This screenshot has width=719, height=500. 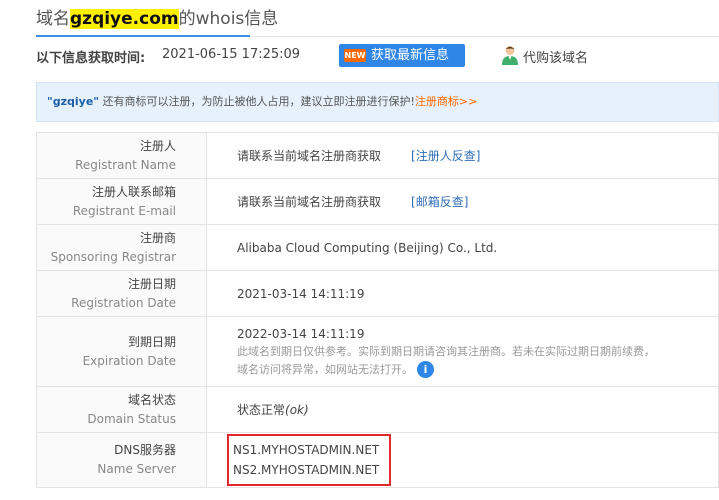 What do you see at coordinates (309, 156) in the screenshot?
I see `registrant-value: 请联系当前域名注册商获取` at bounding box center [309, 156].